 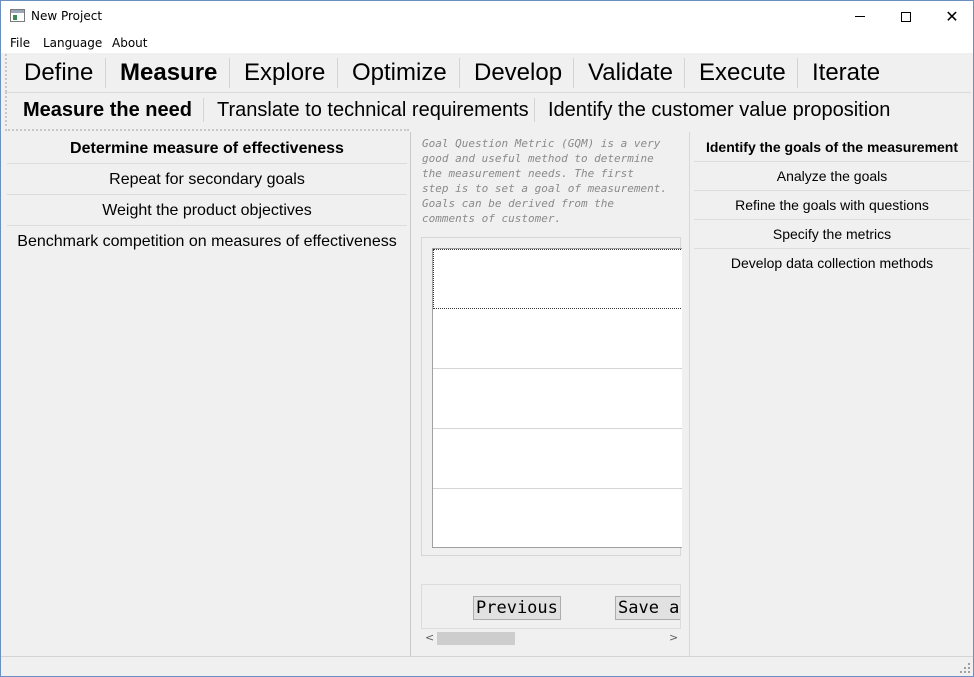 I want to click on right-item-specify-metrics: Specify the metrics, so click(x=832, y=234).